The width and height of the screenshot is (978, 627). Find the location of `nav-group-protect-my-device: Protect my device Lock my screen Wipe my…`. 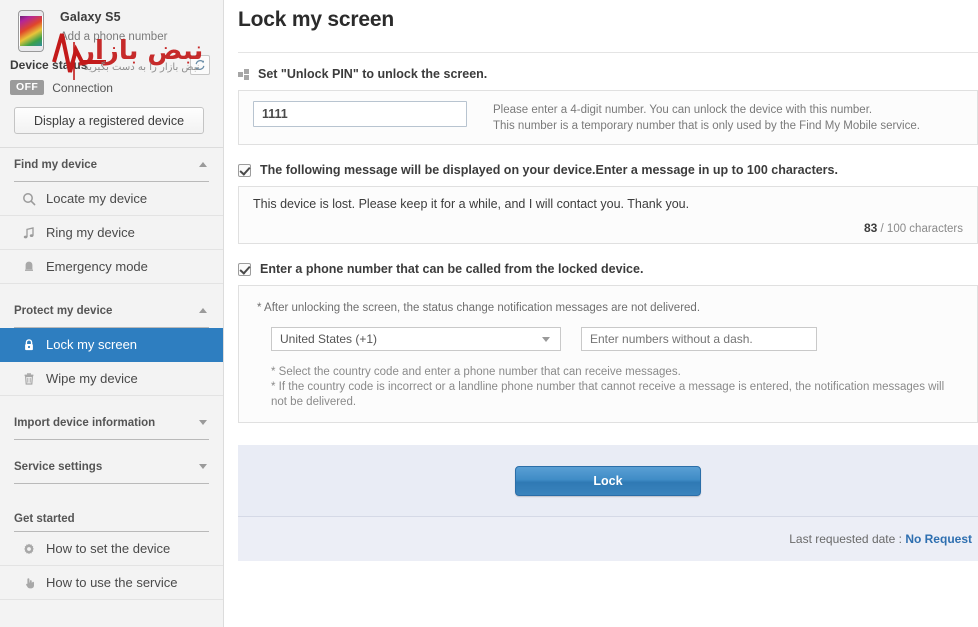

nav-group-protect-my-device: Protect my device Lock my screen Wipe my… is located at coordinates (111, 345).